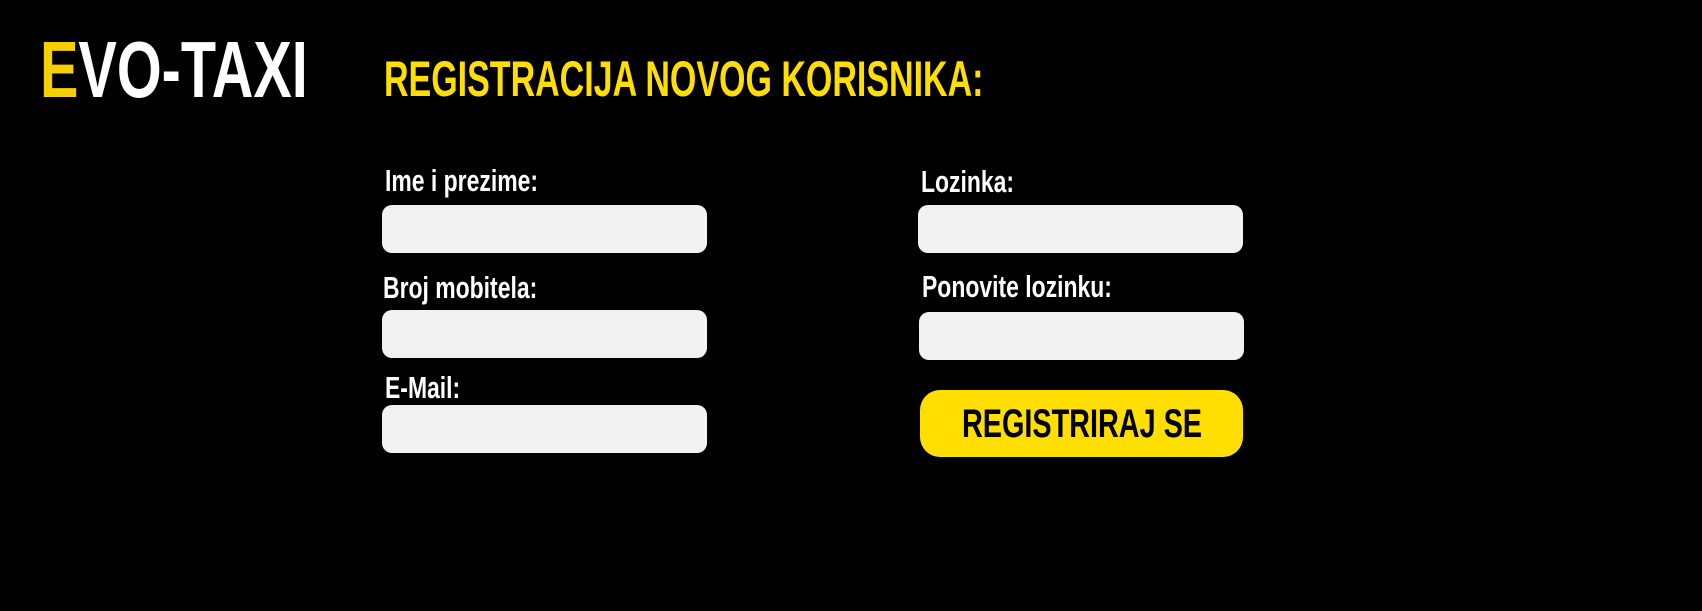 This screenshot has height=611, width=1702. What do you see at coordinates (1017, 286) in the screenshot?
I see `password-repeat-label: Ponovite lozinku:` at bounding box center [1017, 286].